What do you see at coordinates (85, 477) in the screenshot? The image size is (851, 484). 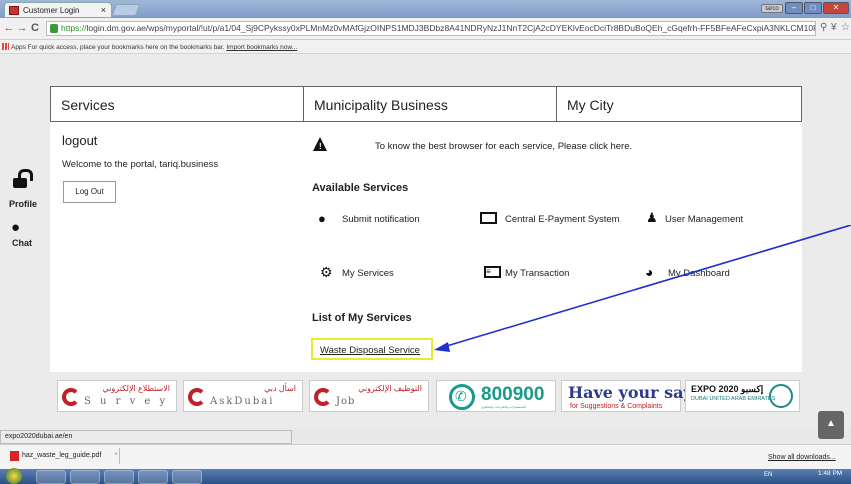 I see `taskbar-chrome-icon` at bounding box center [85, 477].